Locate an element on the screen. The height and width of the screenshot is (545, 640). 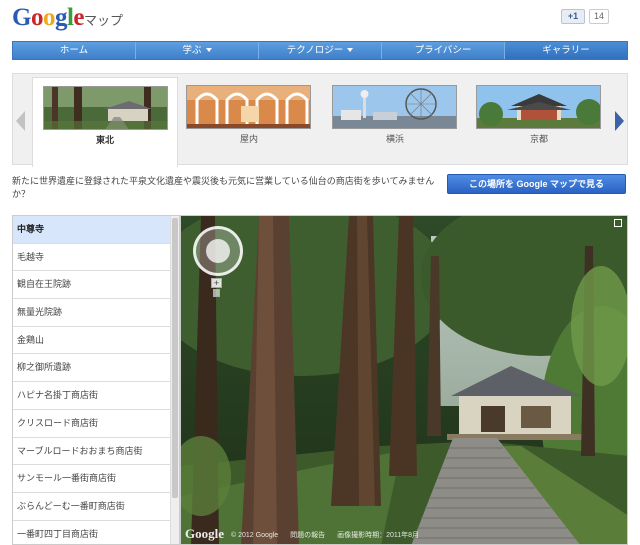
pan-control is located at coordinates (218, 251).